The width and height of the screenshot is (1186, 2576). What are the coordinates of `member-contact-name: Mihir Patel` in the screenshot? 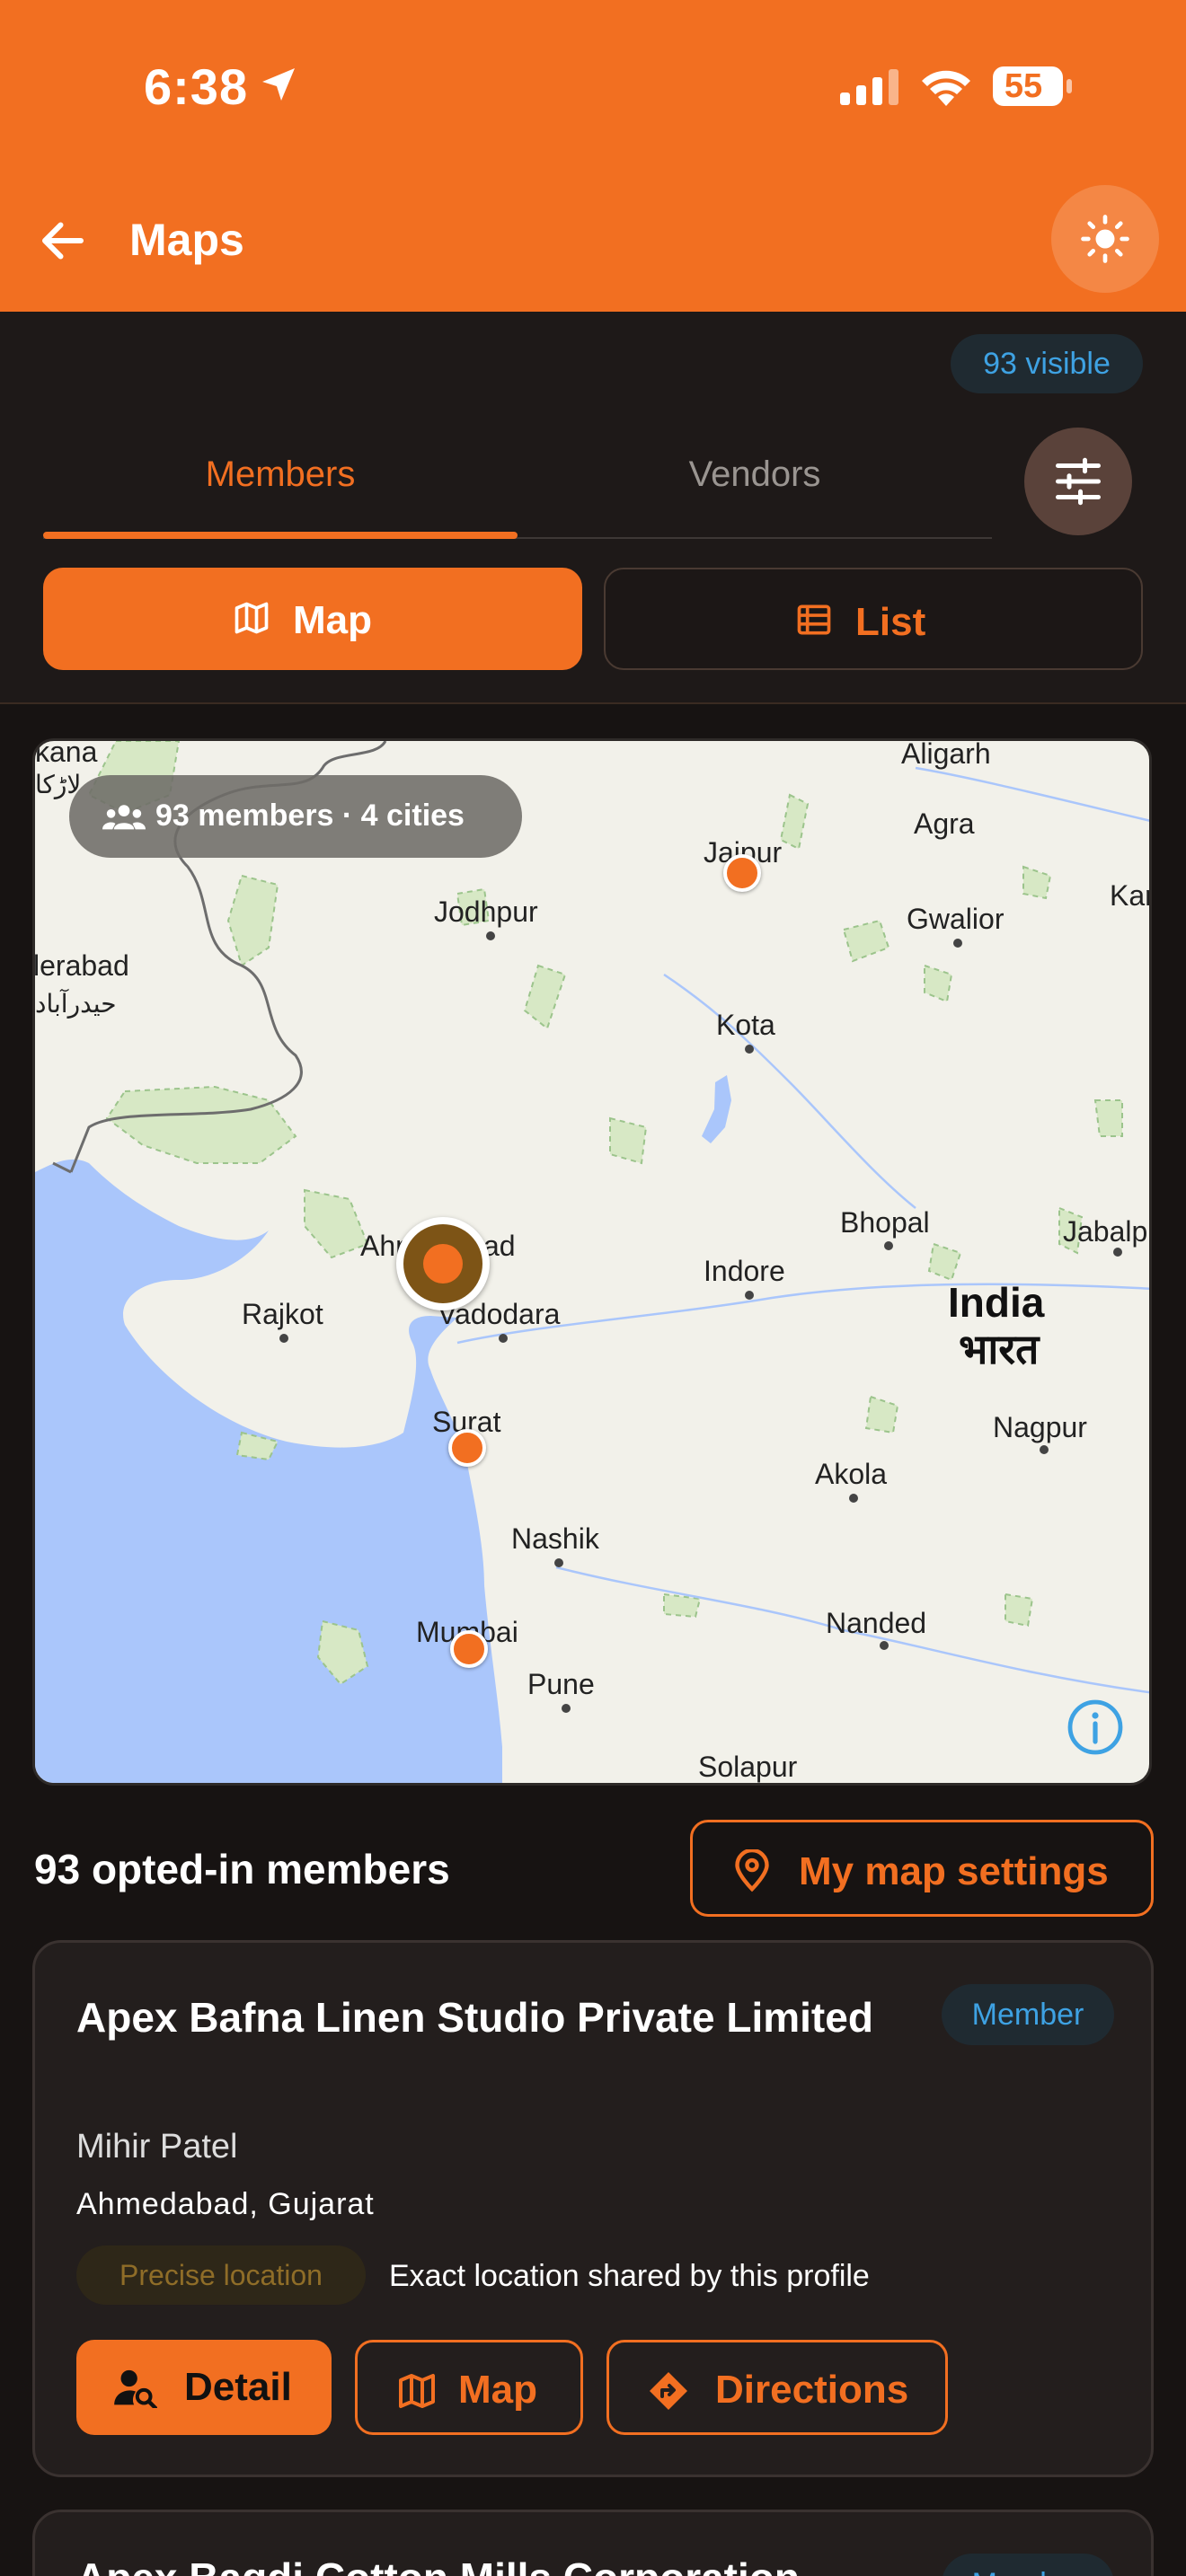 It's located at (157, 2147).